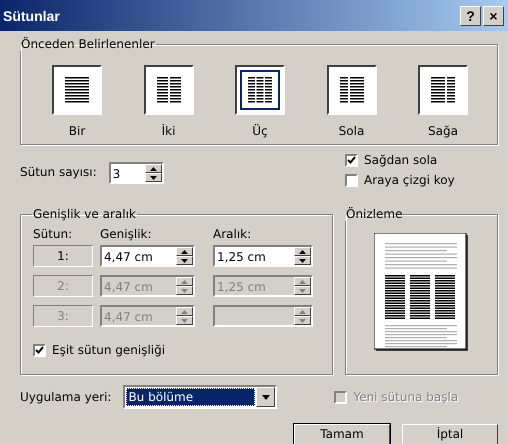 The height and width of the screenshot is (444, 508). I want to click on preset-label: Bir, so click(77, 131).